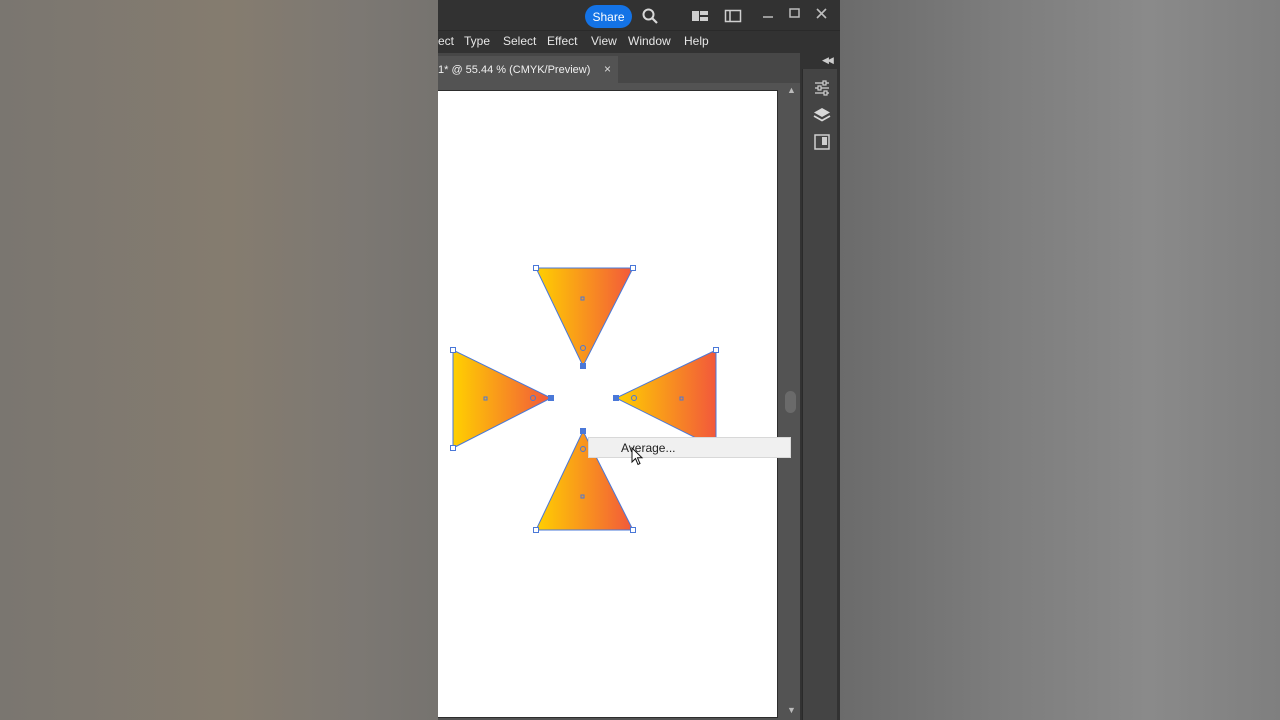 This screenshot has height=720, width=1280. Describe the element at coordinates (477, 41) in the screenshot. I see `menu-type: Type` at that location.